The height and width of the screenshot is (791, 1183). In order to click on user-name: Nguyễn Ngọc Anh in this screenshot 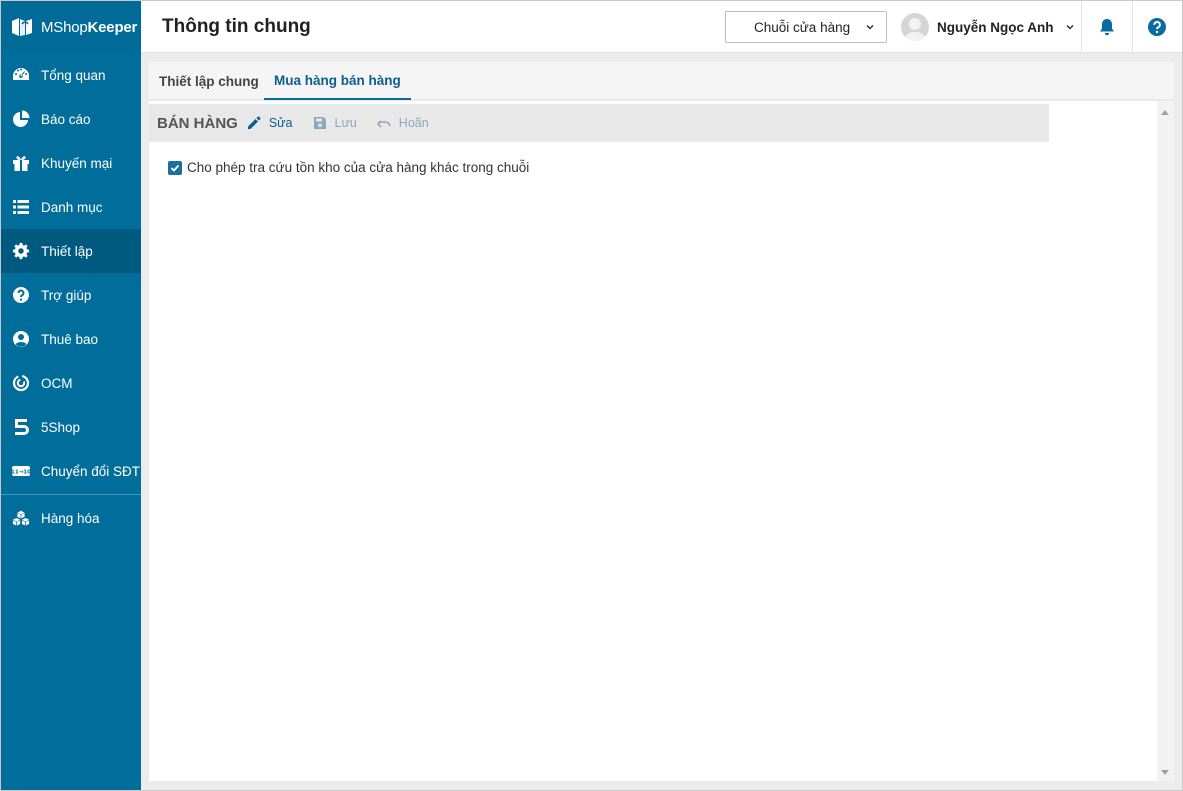, I will do `click(995, 27)`.